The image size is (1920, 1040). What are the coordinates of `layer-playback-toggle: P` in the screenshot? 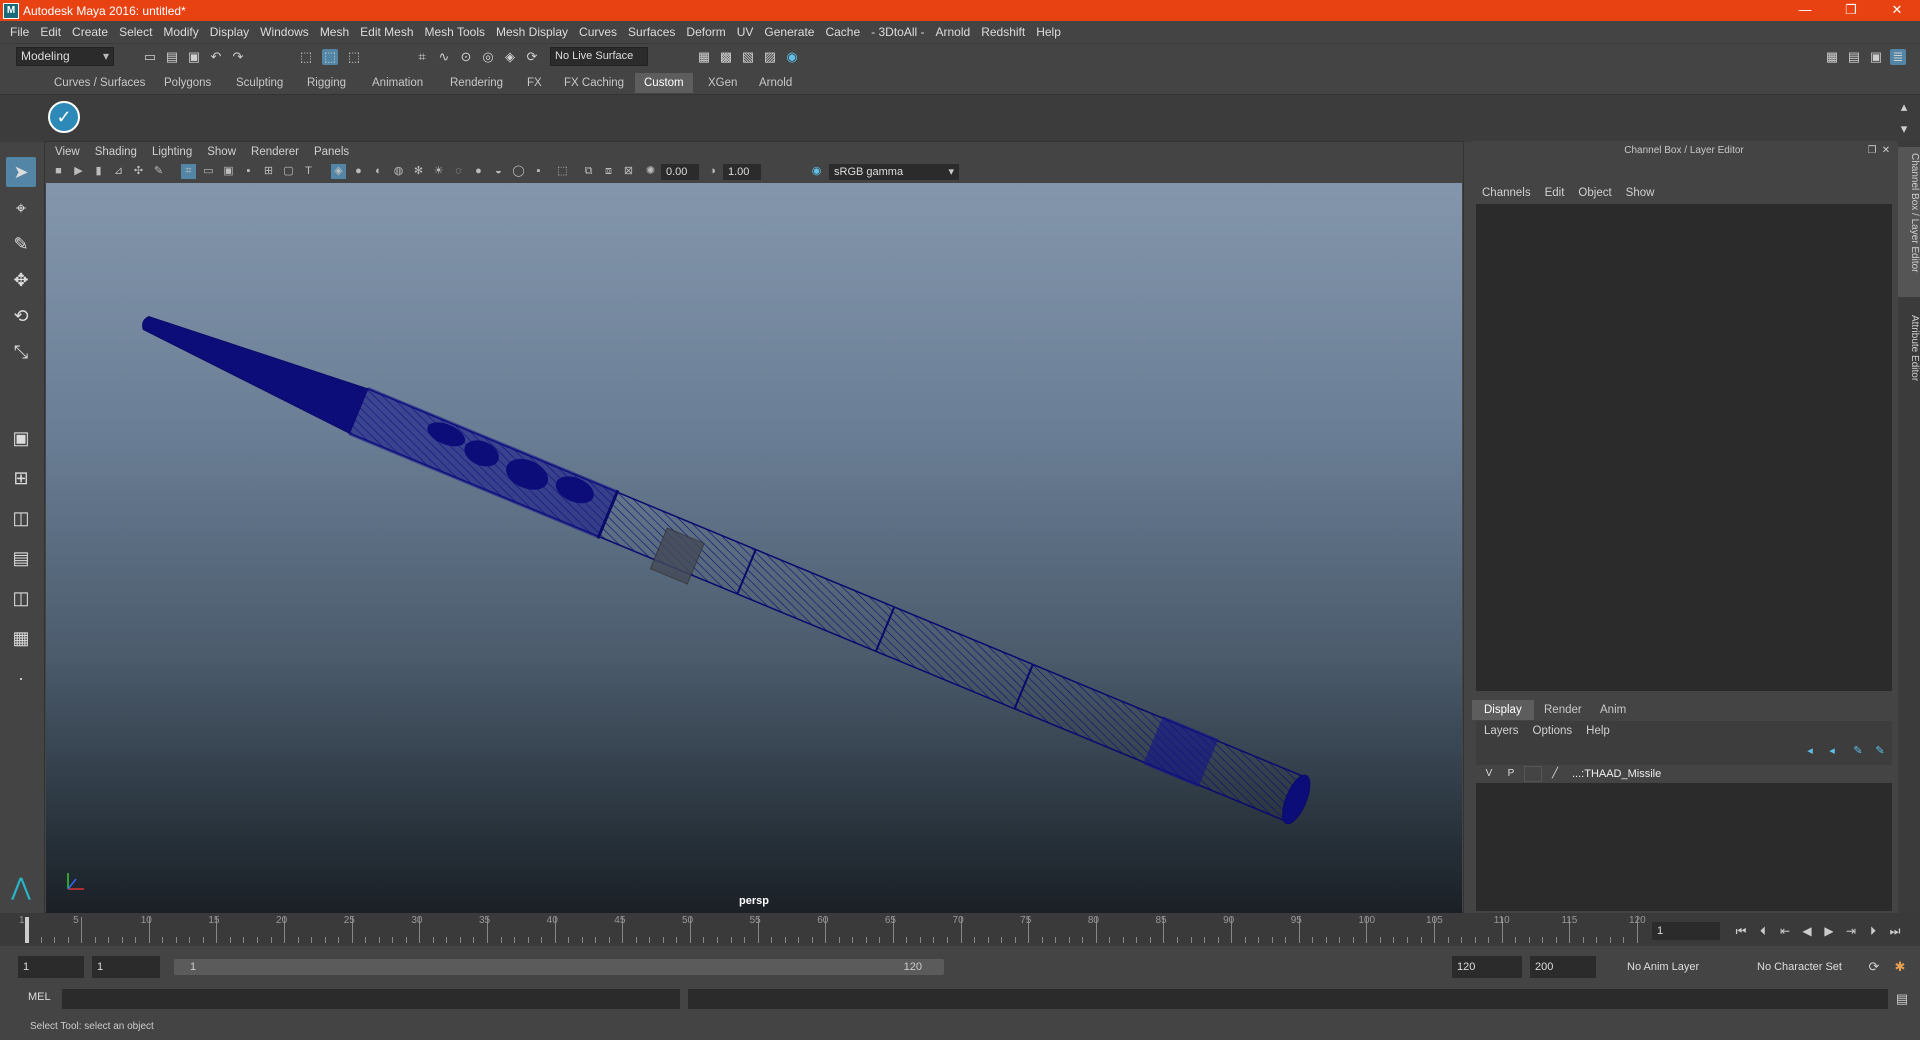 It's located at (1511, 774).